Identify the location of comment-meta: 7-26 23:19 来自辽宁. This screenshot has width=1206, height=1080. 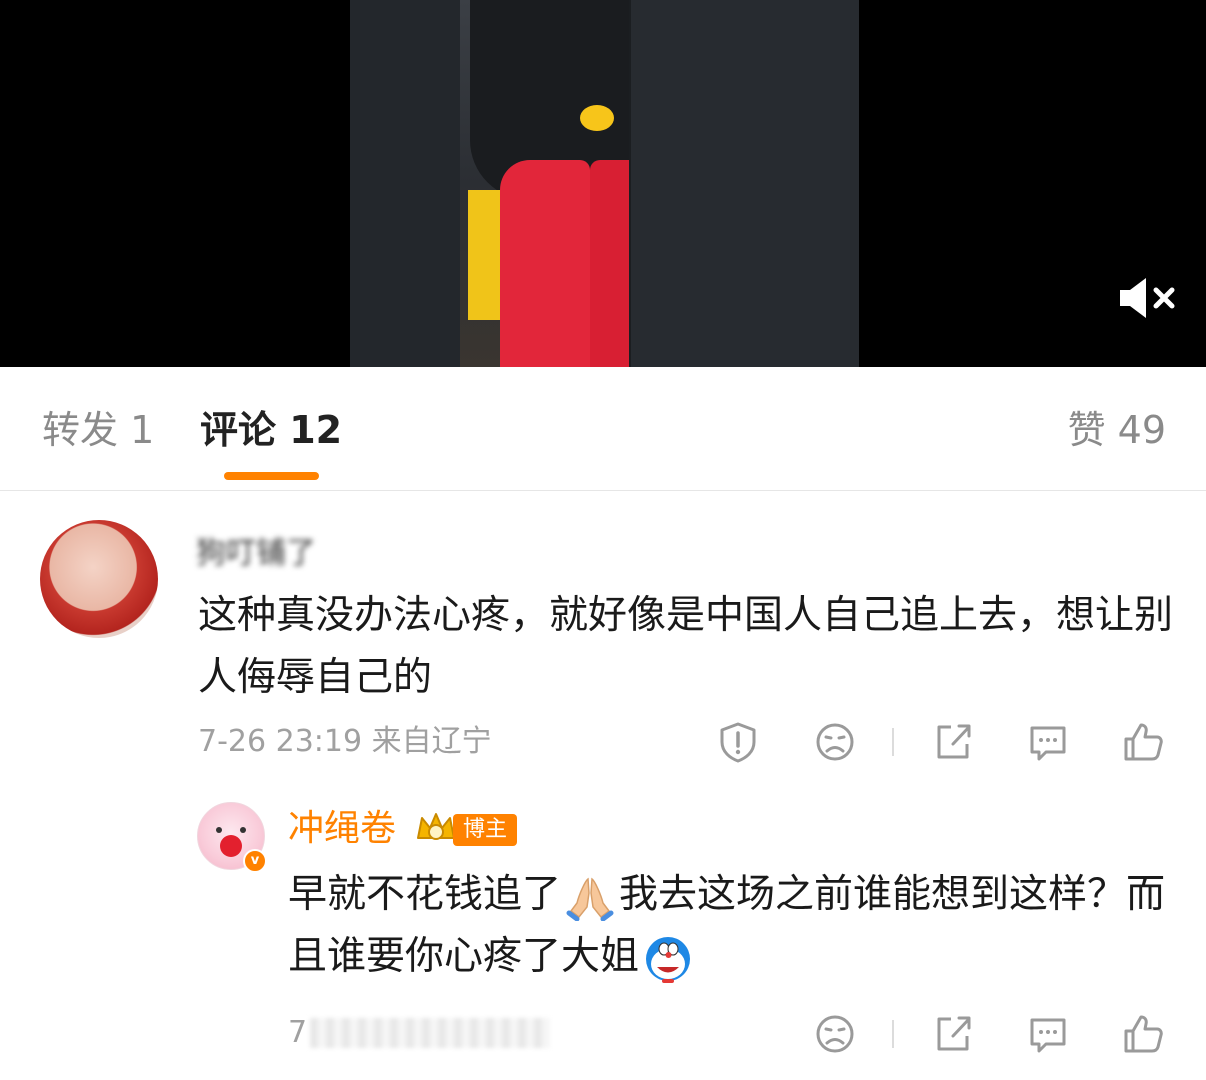
(345, 742).